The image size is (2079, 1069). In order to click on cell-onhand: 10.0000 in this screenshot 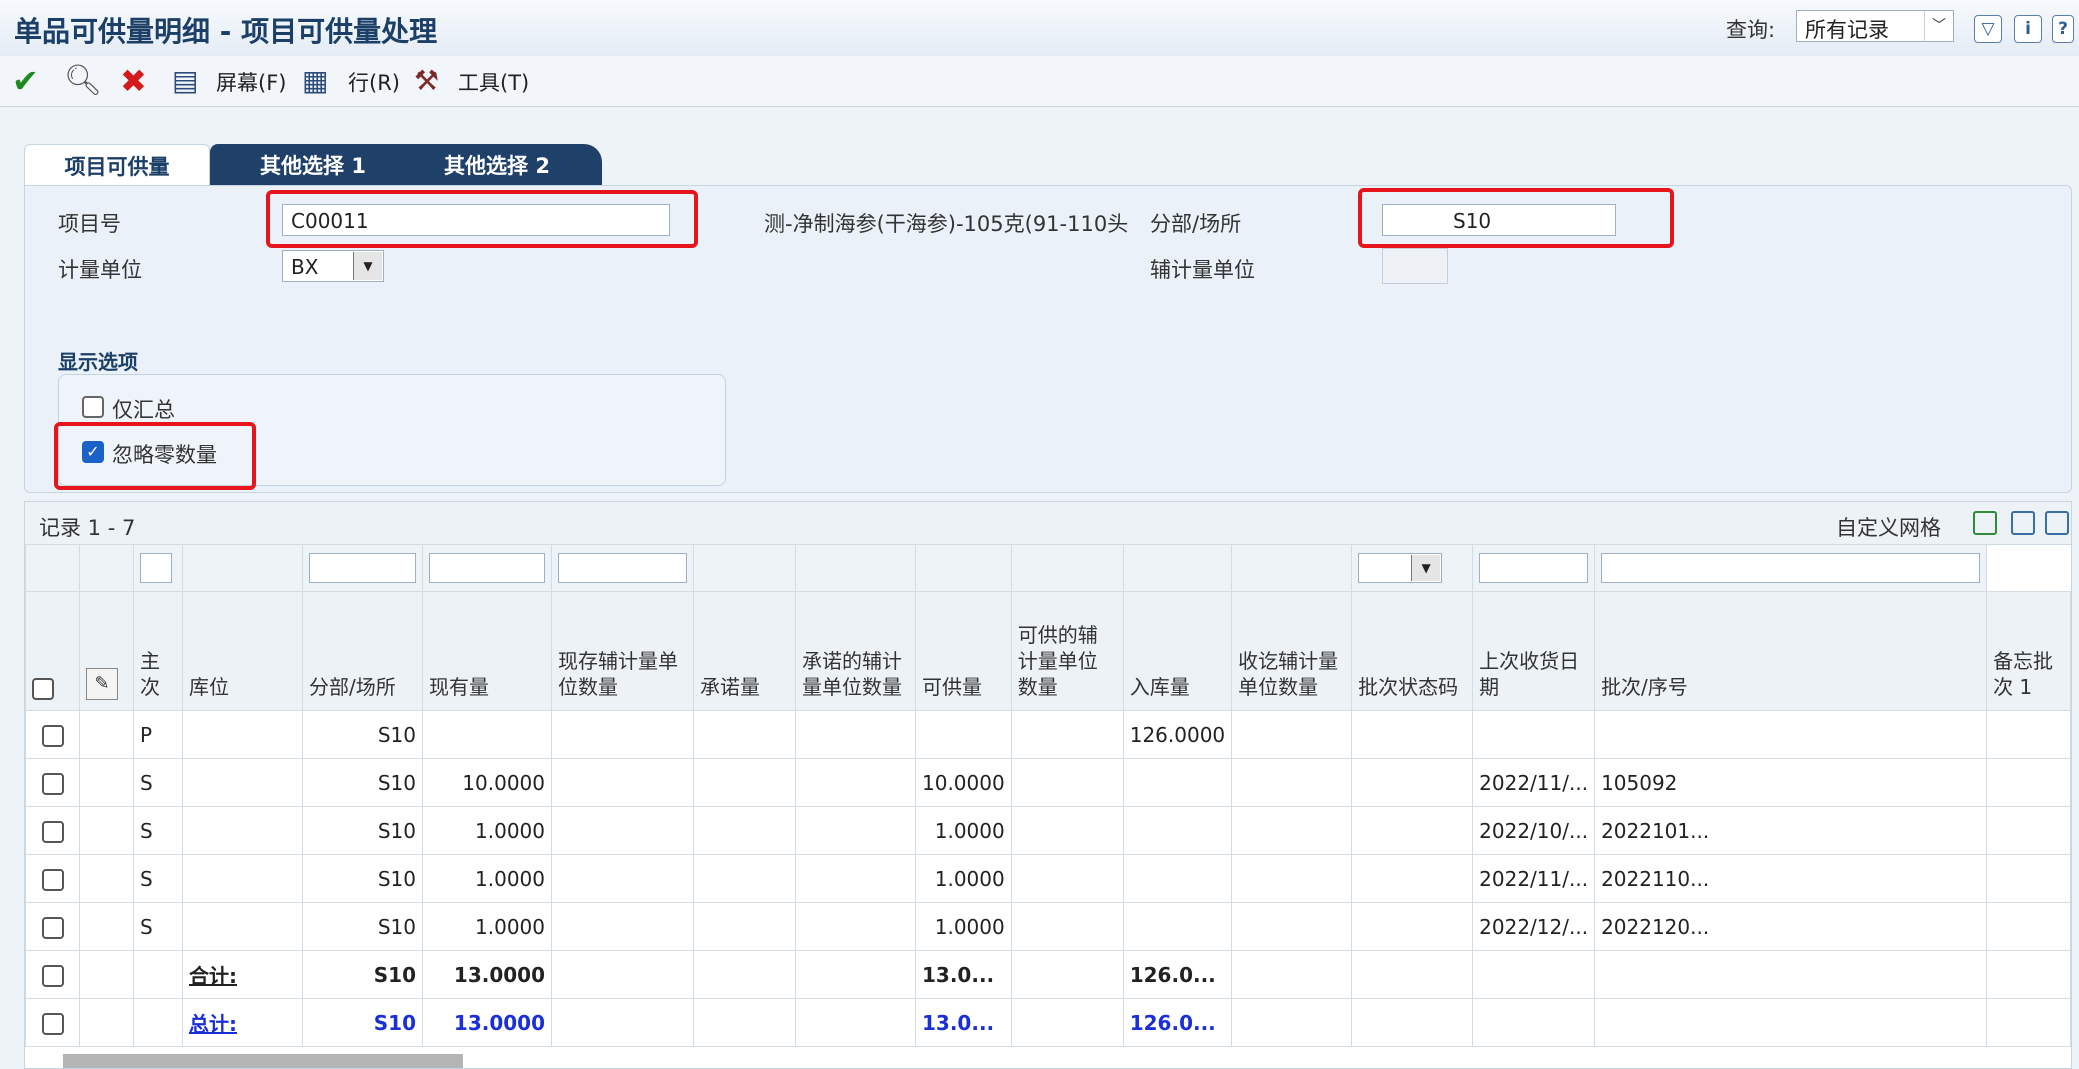, I will do `click(487, 782)`.